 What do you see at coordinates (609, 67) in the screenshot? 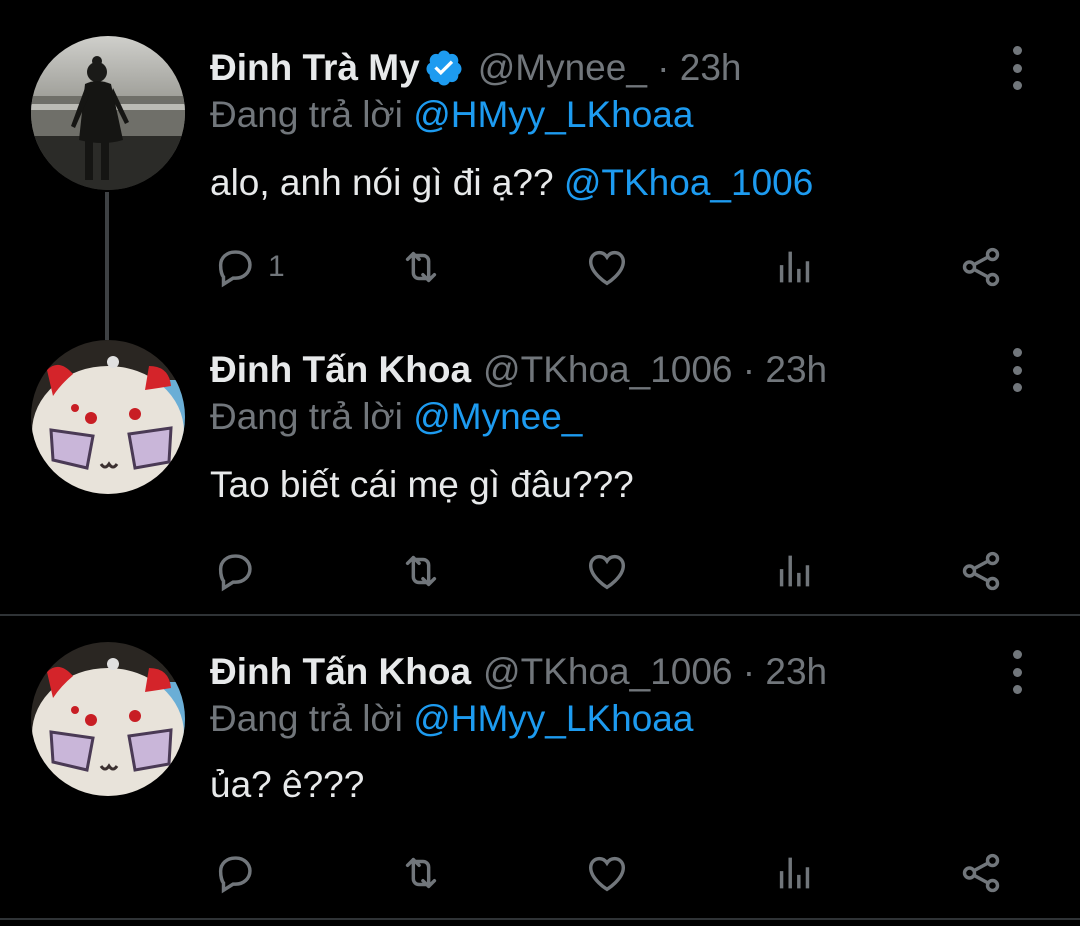
I see `handle-and-time: @Mynee_ · 23h` at bounding box center [609, 67].